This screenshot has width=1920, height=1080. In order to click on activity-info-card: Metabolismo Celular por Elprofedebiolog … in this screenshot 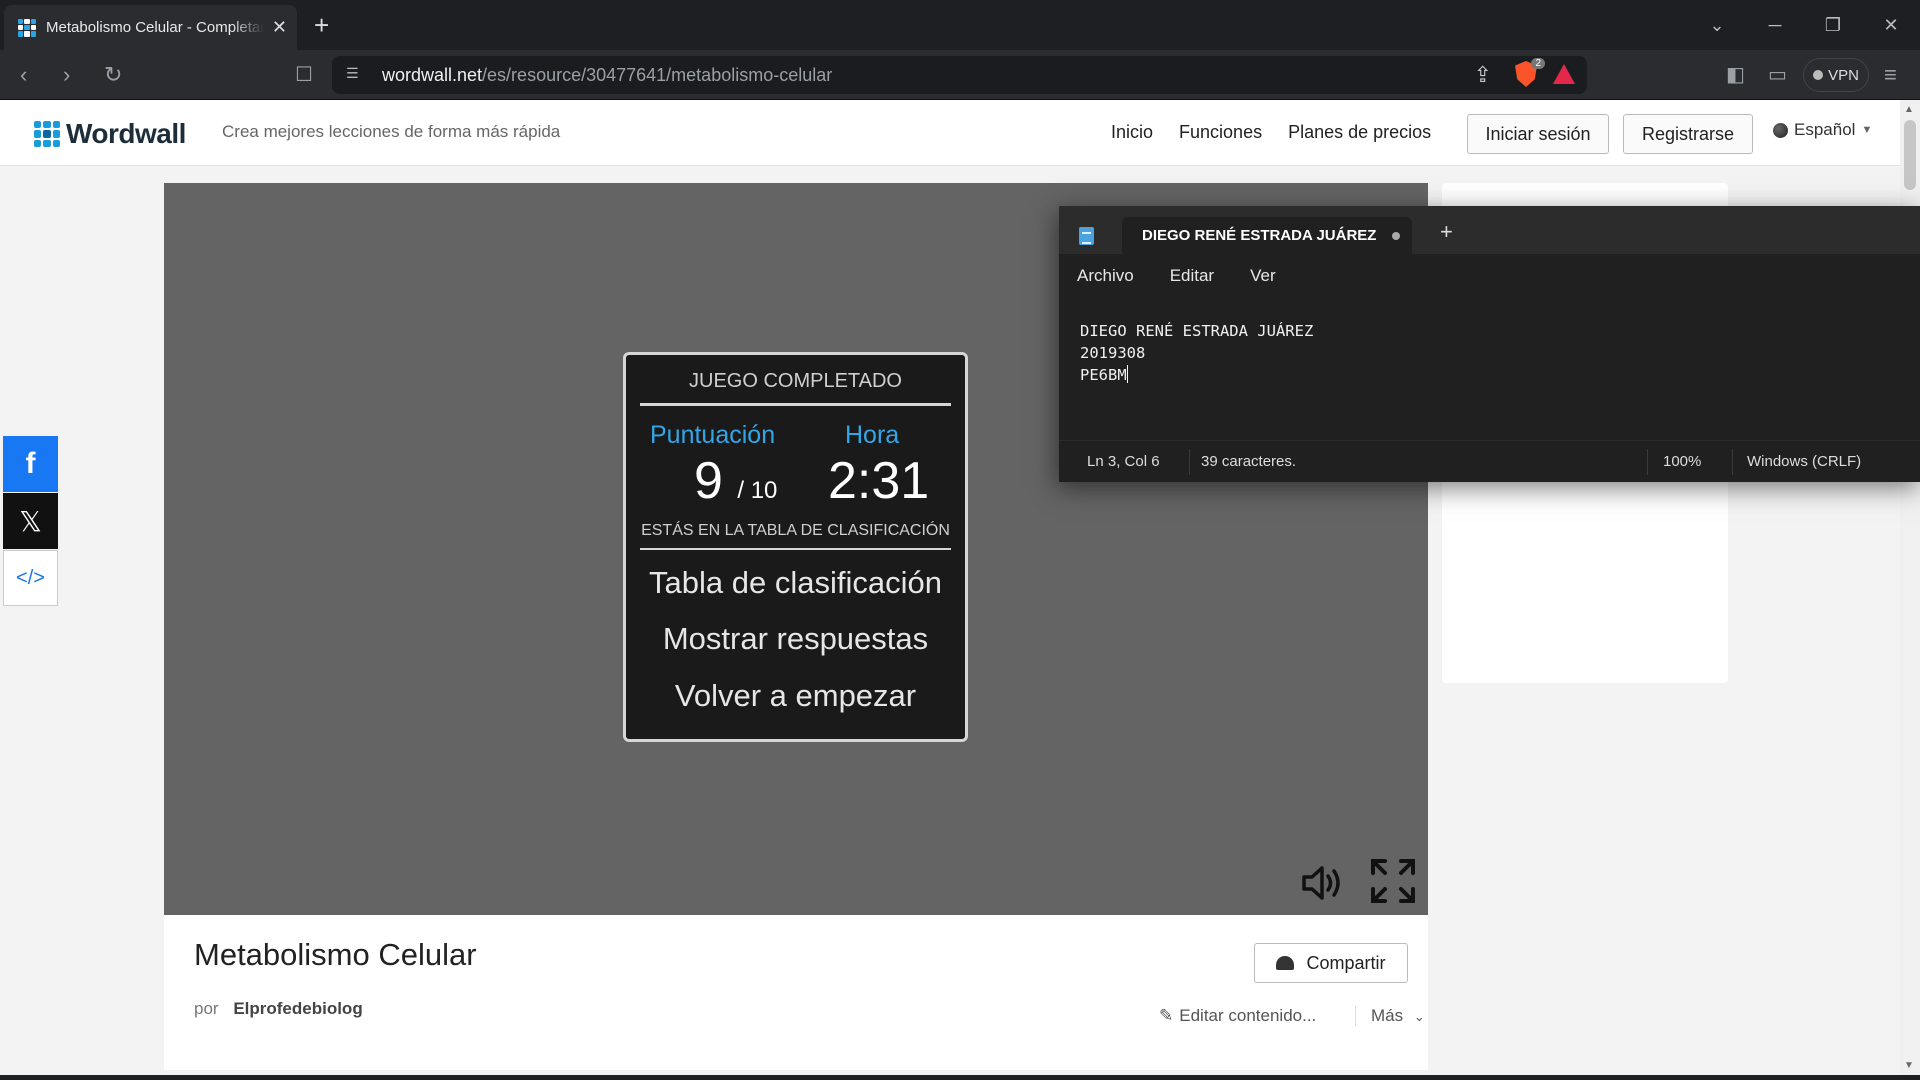, I will do `click(796, 992)`.